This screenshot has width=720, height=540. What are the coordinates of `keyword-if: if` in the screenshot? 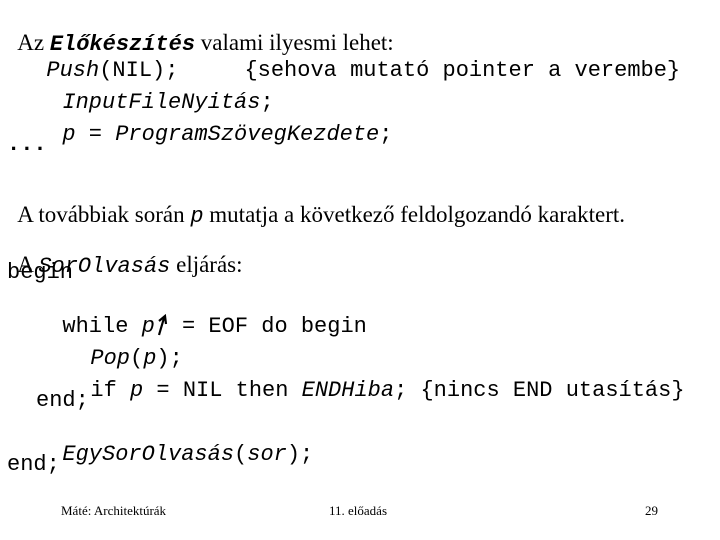 It's located at (110, 390).